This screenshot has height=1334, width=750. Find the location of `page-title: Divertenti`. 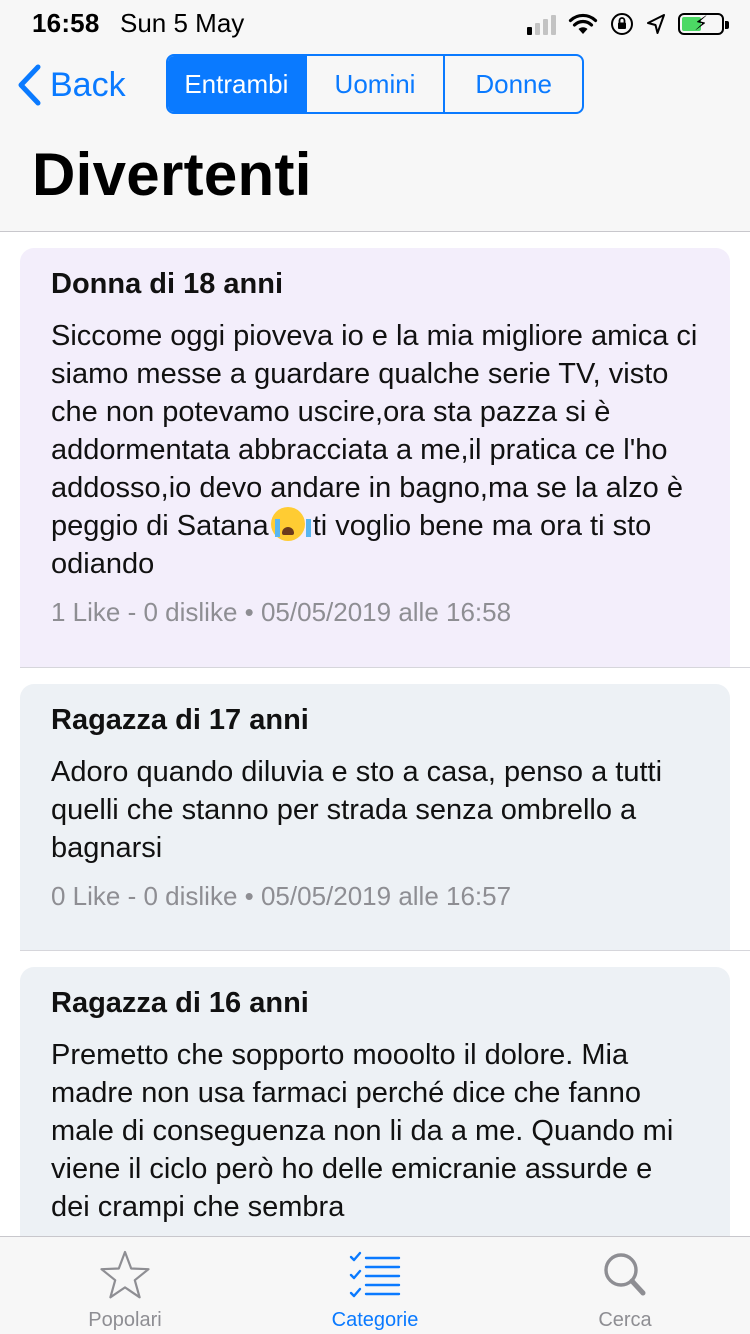

page-title: Divertenti is located at coordinates (172, 174).